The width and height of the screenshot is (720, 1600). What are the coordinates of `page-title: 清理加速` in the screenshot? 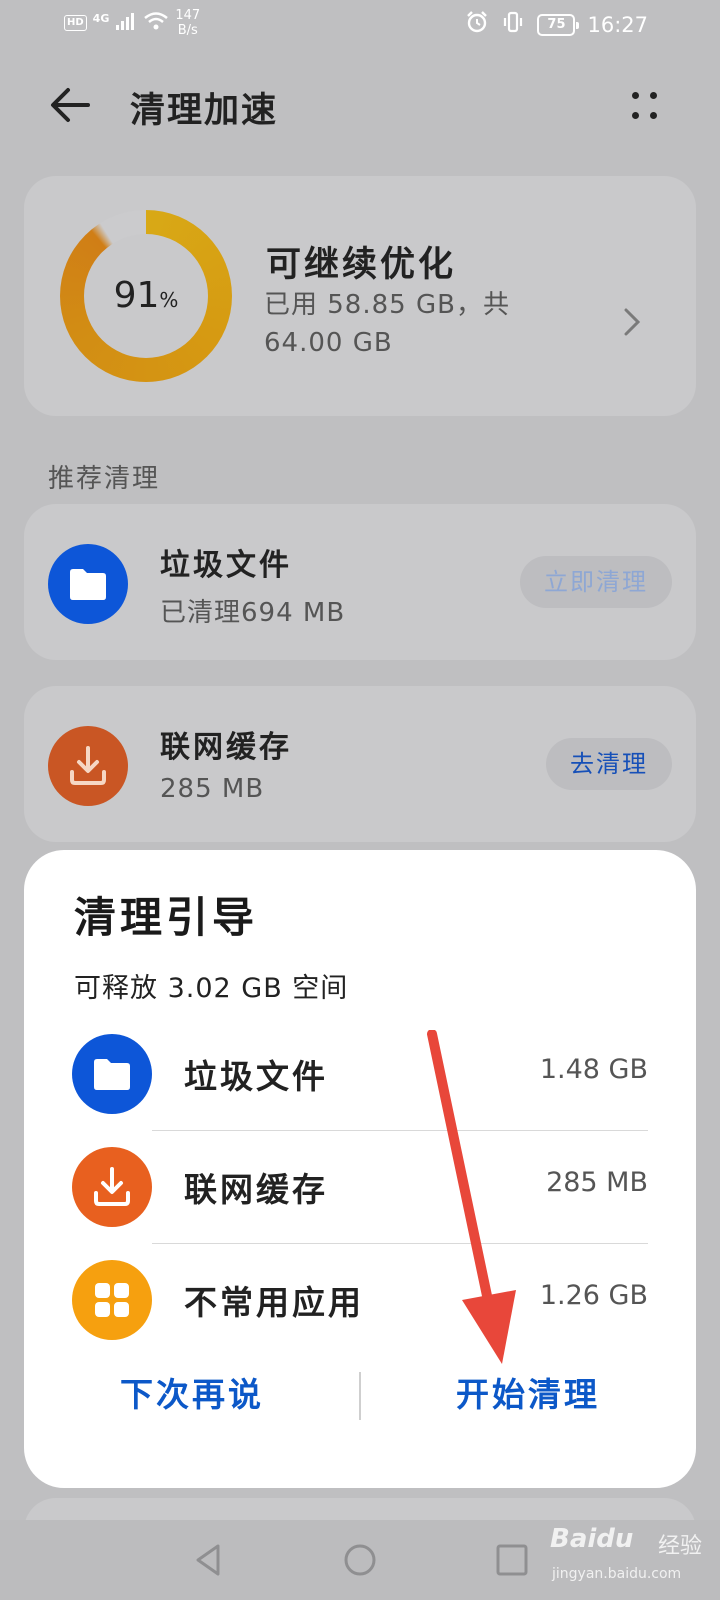 It's located at (204, 111).